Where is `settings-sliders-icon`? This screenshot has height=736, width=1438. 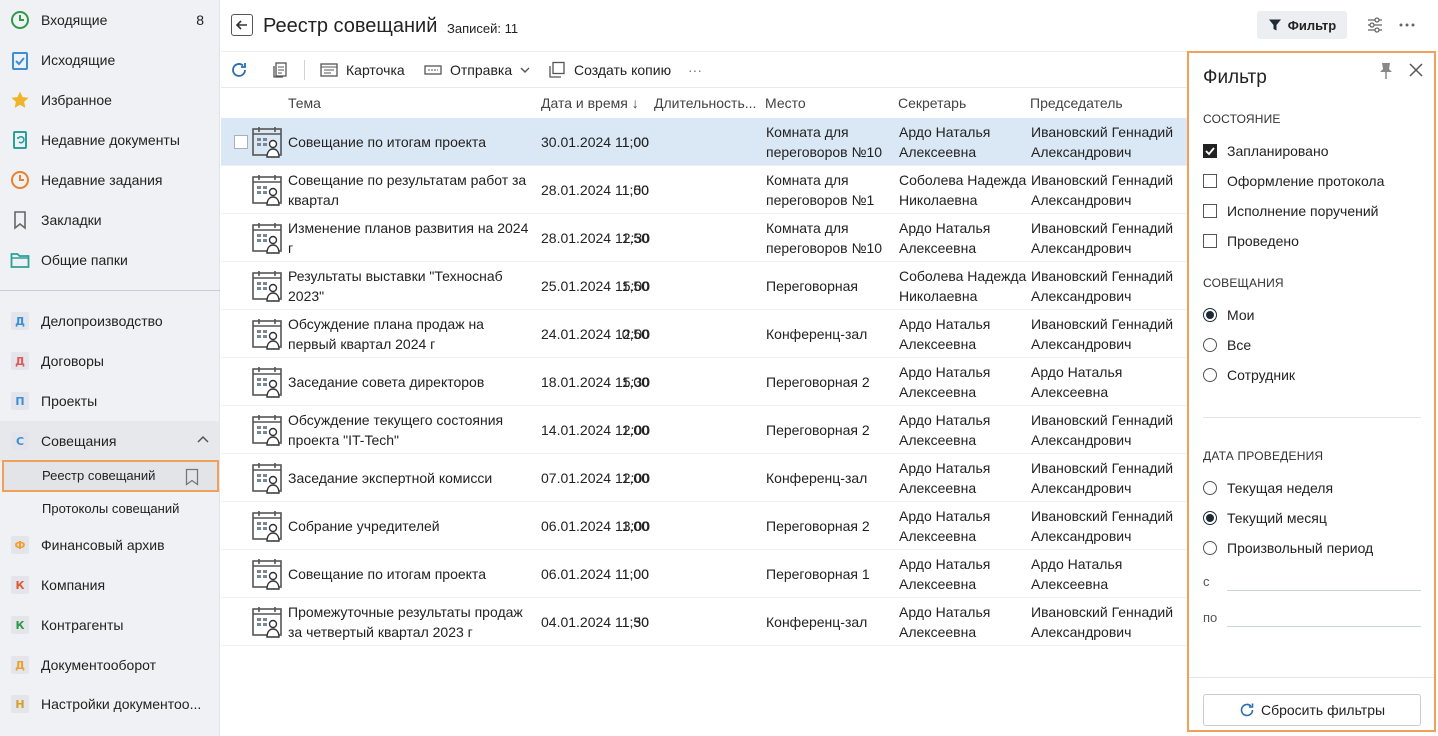 settings-sliders-icon is located at coordinates (1375, 25).